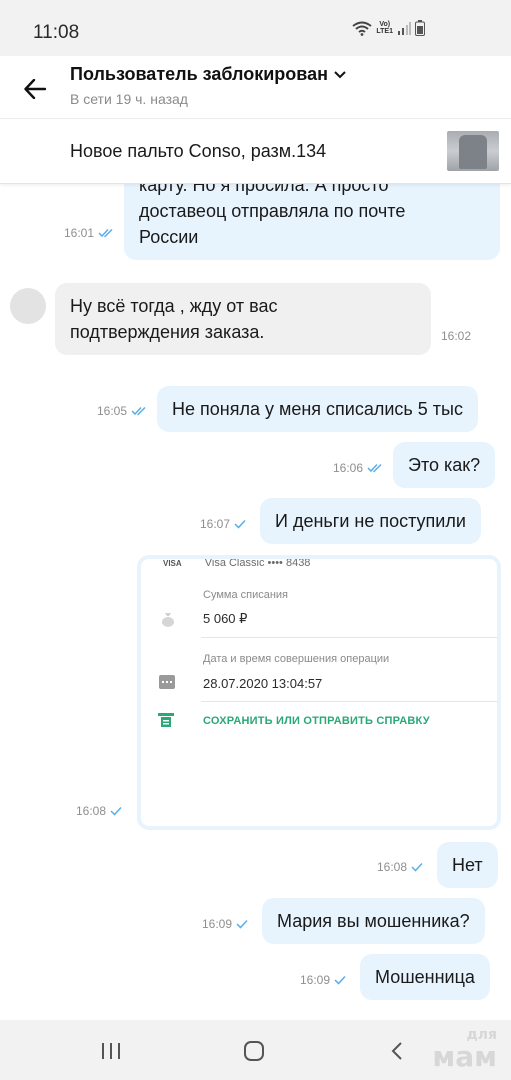 The image size is (511, 1080). Describe the element at coordinates (384, 28) in the screenshot. I see `volte-indicator: Vo) LTE1` at that location.